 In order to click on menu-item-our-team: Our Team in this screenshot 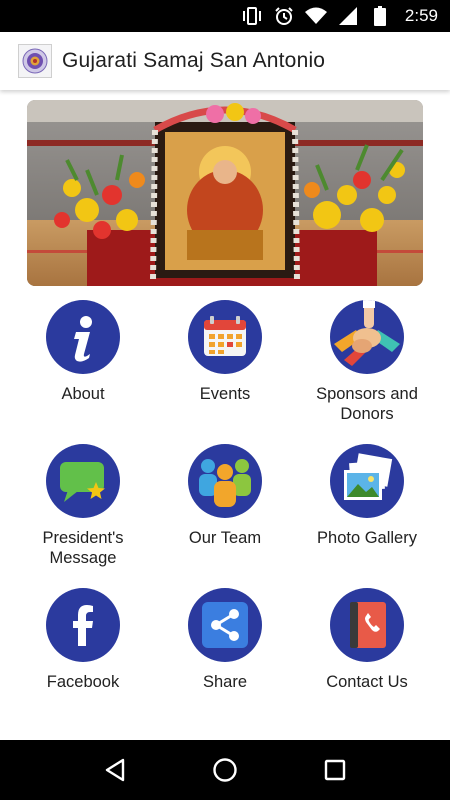, I will do `click(225, 516)`.